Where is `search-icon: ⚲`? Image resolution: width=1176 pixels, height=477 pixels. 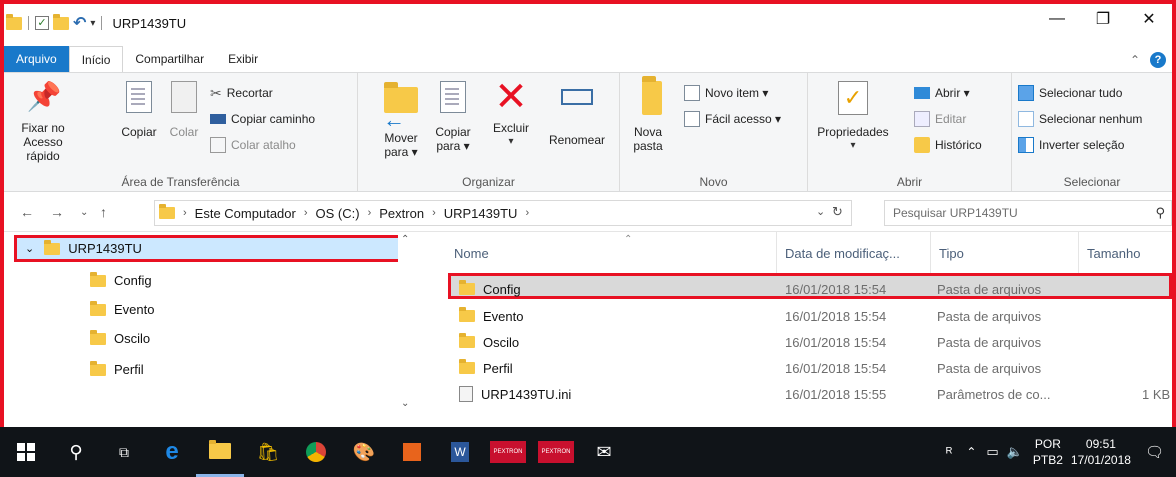 search-icon: ⚲ is located at coordinates (1160, 213).